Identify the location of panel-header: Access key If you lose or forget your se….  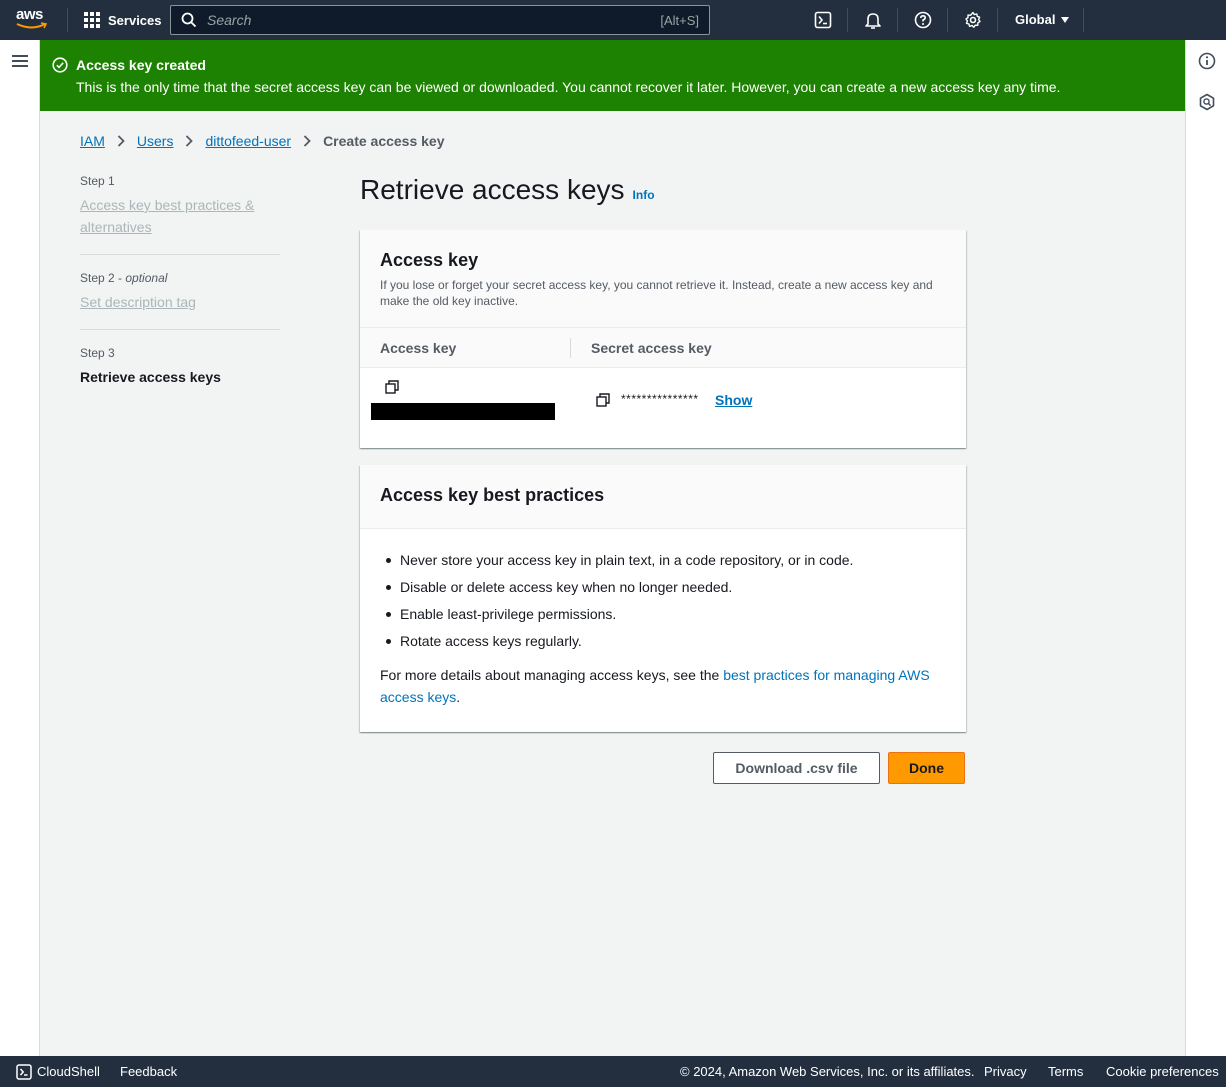
(663, 279).